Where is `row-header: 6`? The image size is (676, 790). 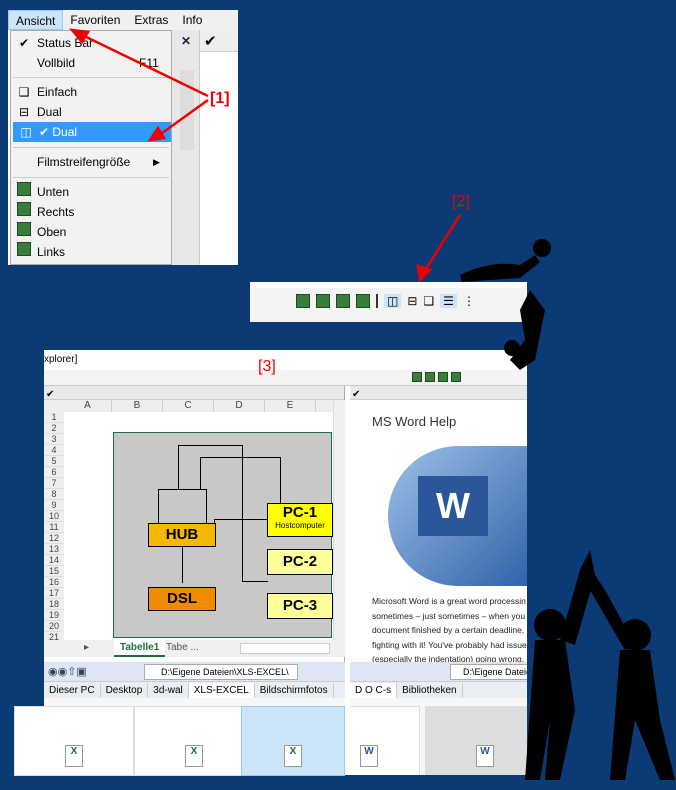 row-header: 6 is located at coordinates (54, 472).